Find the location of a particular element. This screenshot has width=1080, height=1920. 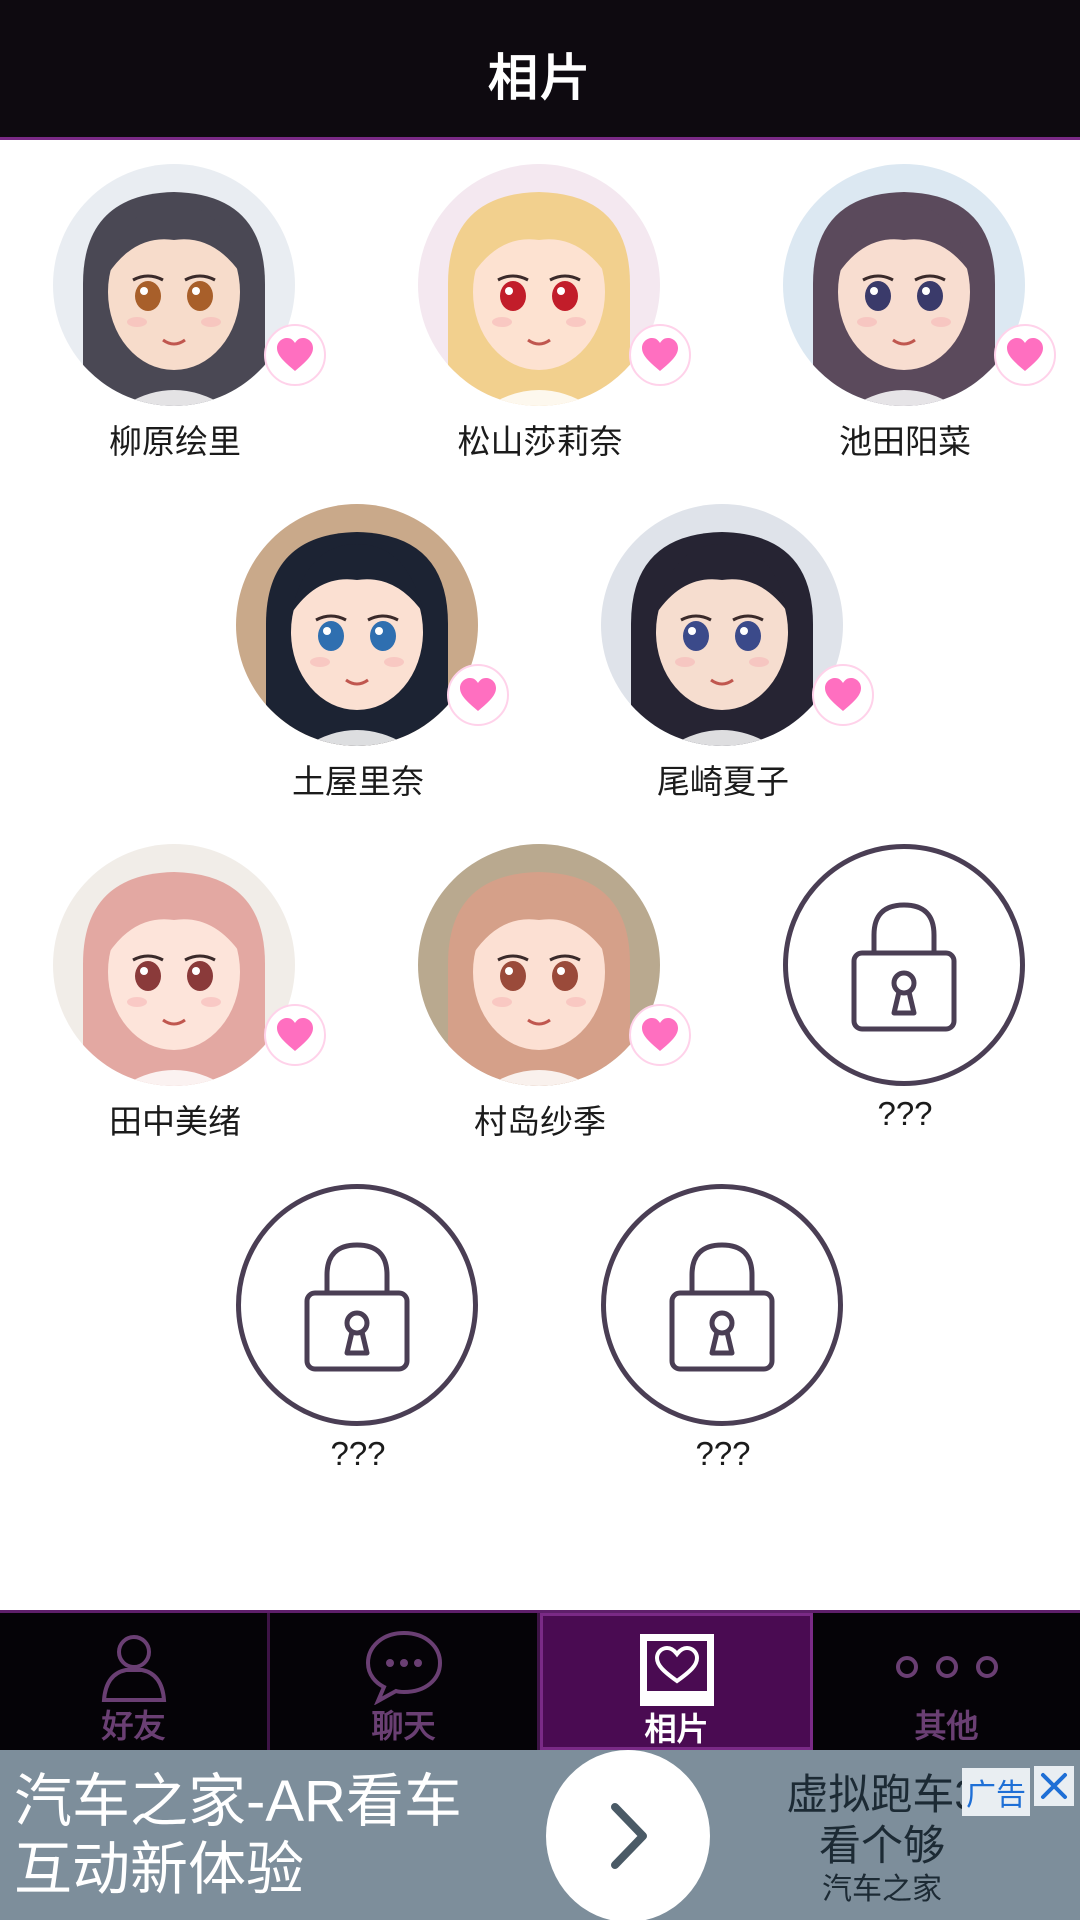

character-card-2: 池田阳菜 is located at coordinates (893, 300).